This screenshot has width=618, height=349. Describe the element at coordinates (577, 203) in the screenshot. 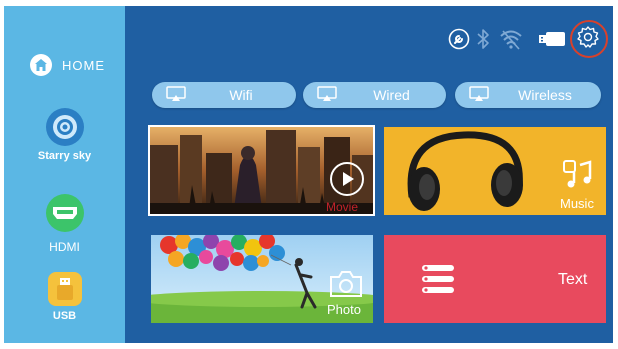

I see `music-label: Music` at that location.